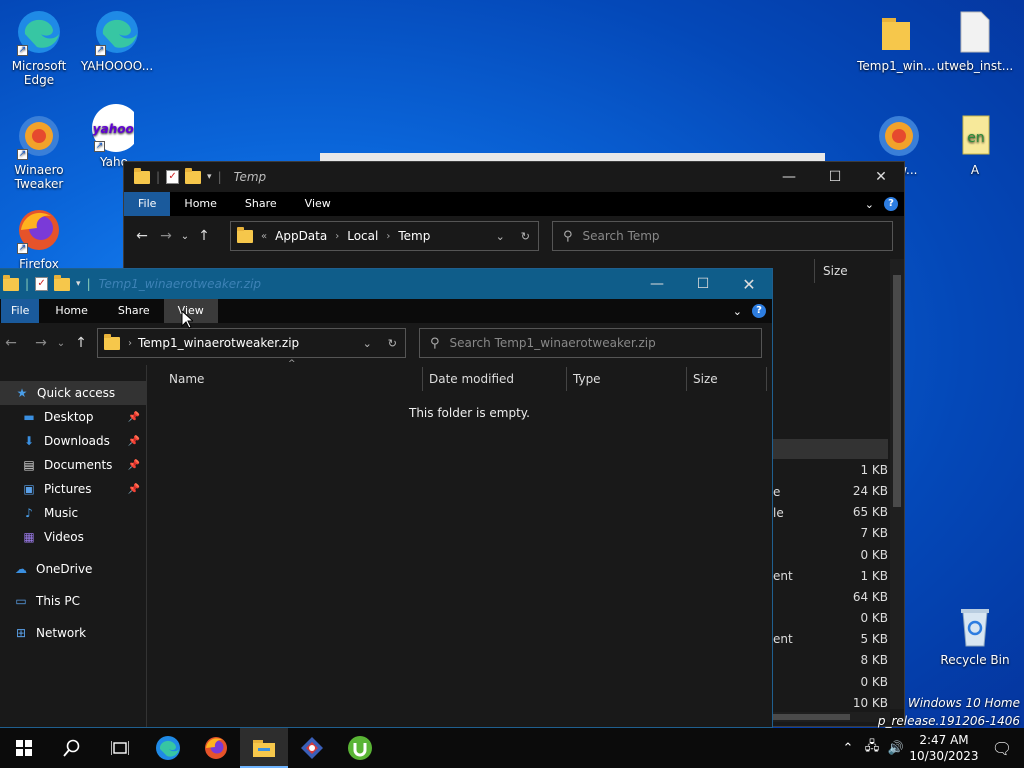  Describe the element at coordinates (312, 748) in the screenshot. I see `taskbar-winaero` at that location.